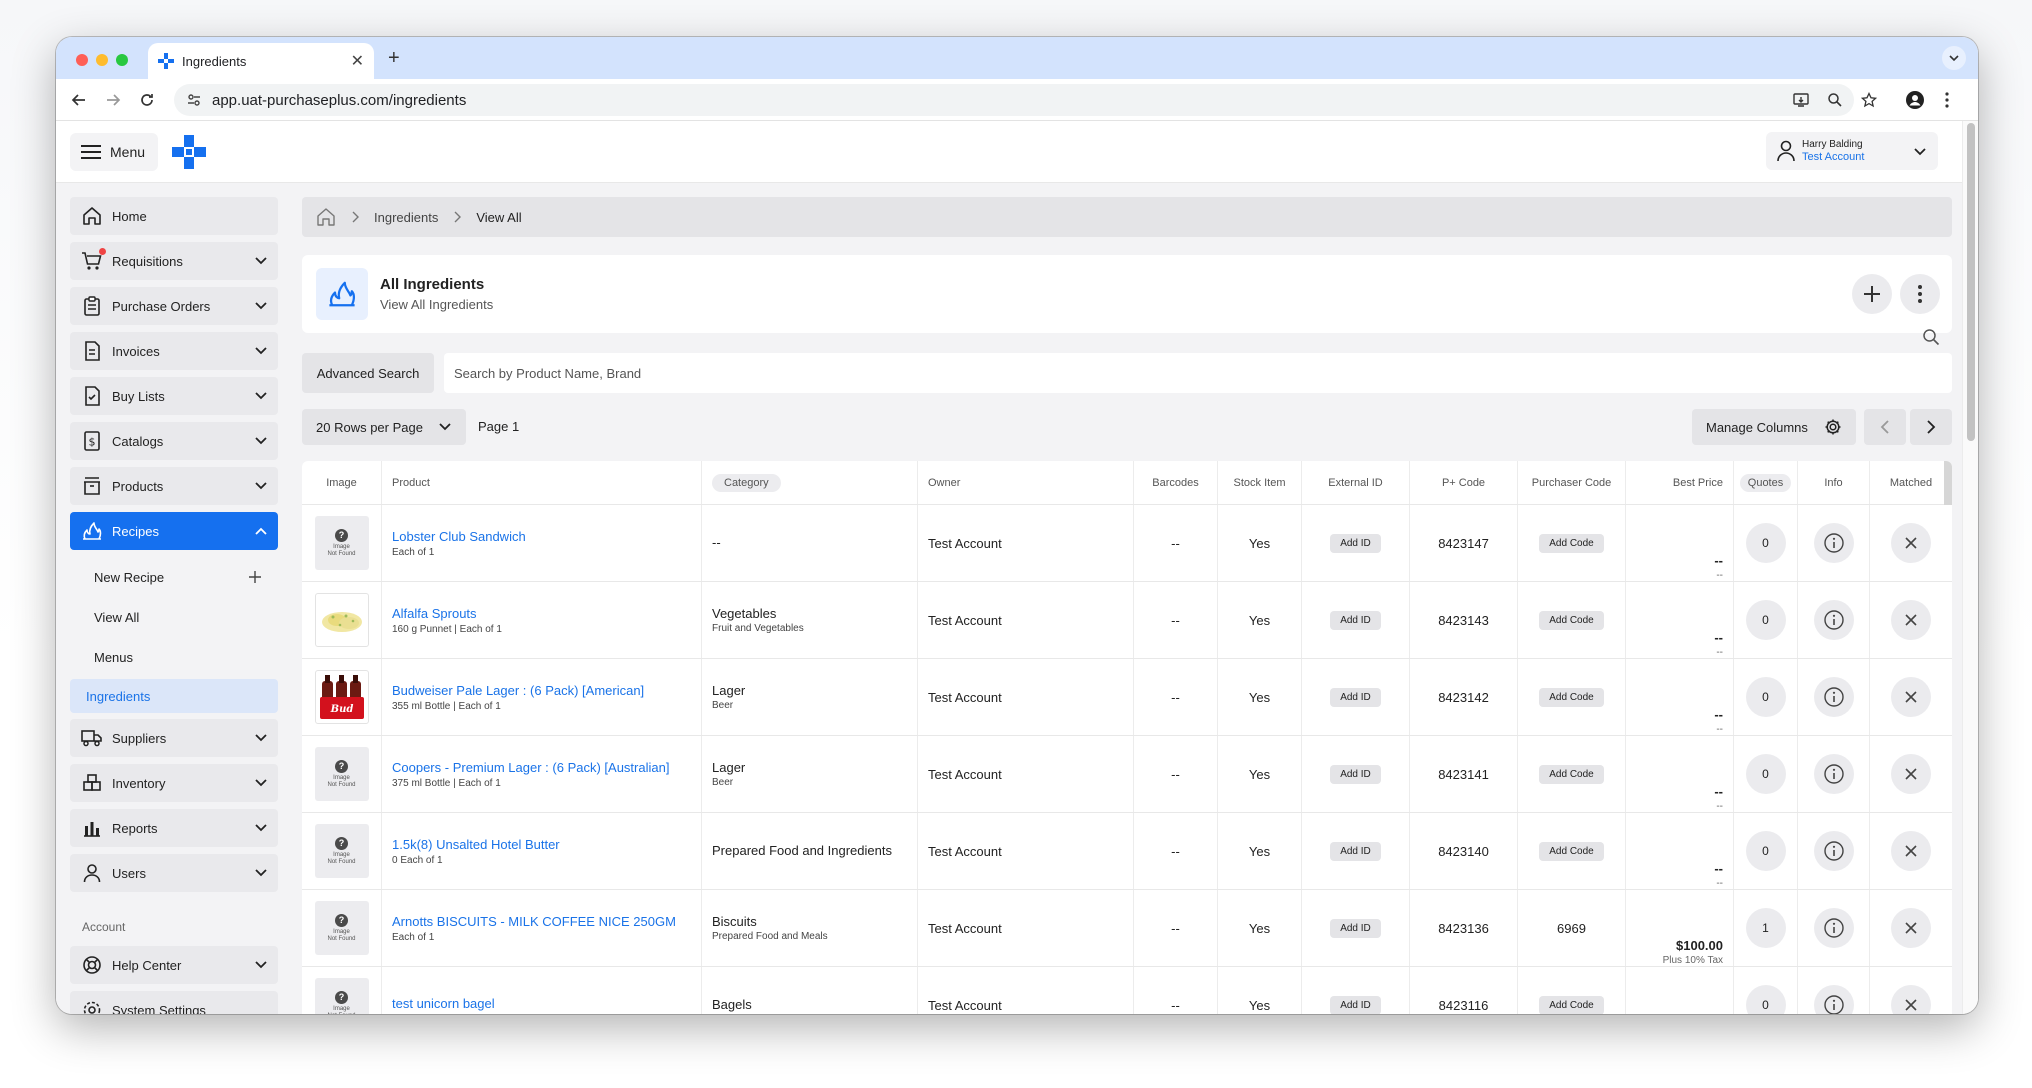 The image size is (2032, 1088). I want to click on browser-menu-icon, so click(1947, 100).